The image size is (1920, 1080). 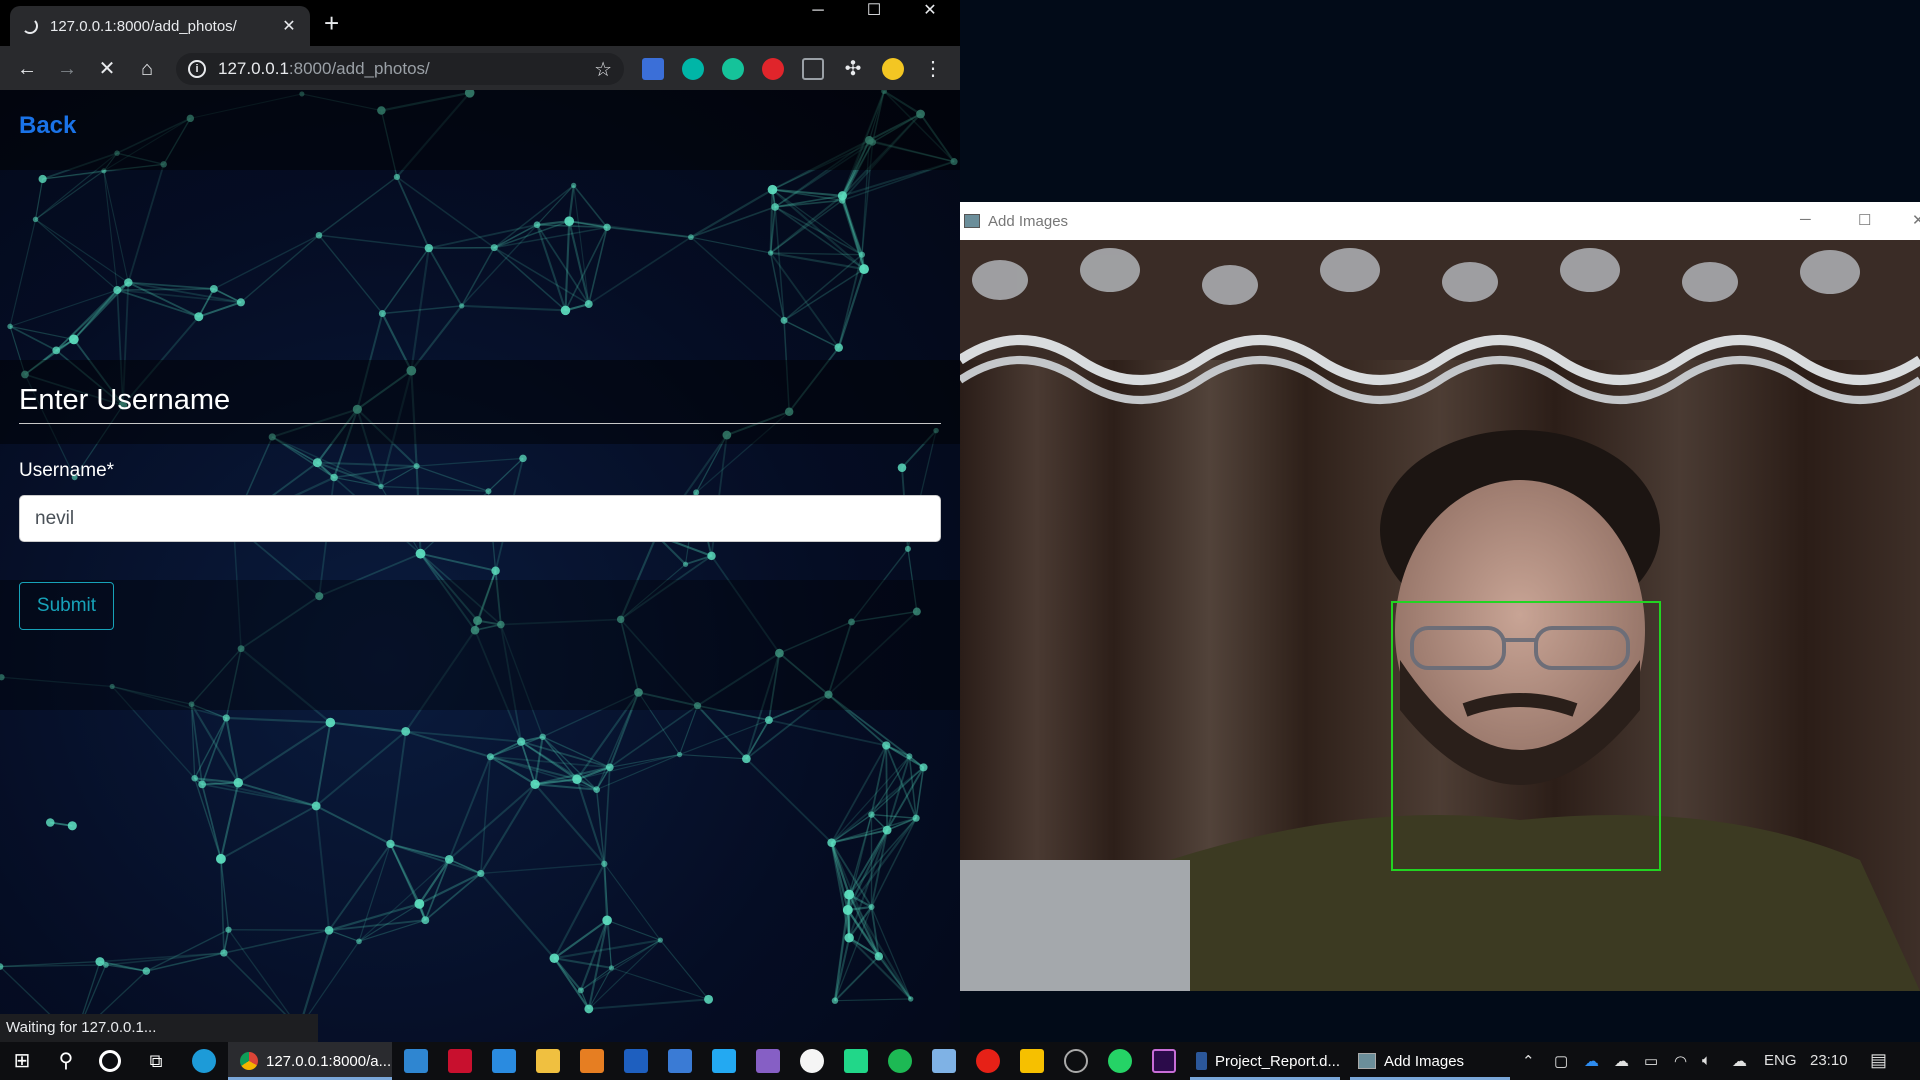 What do you see at coordinates (768, 1061) in the screenshot?
I see `visual-studio-icon` at bounding box center [768, 1061].